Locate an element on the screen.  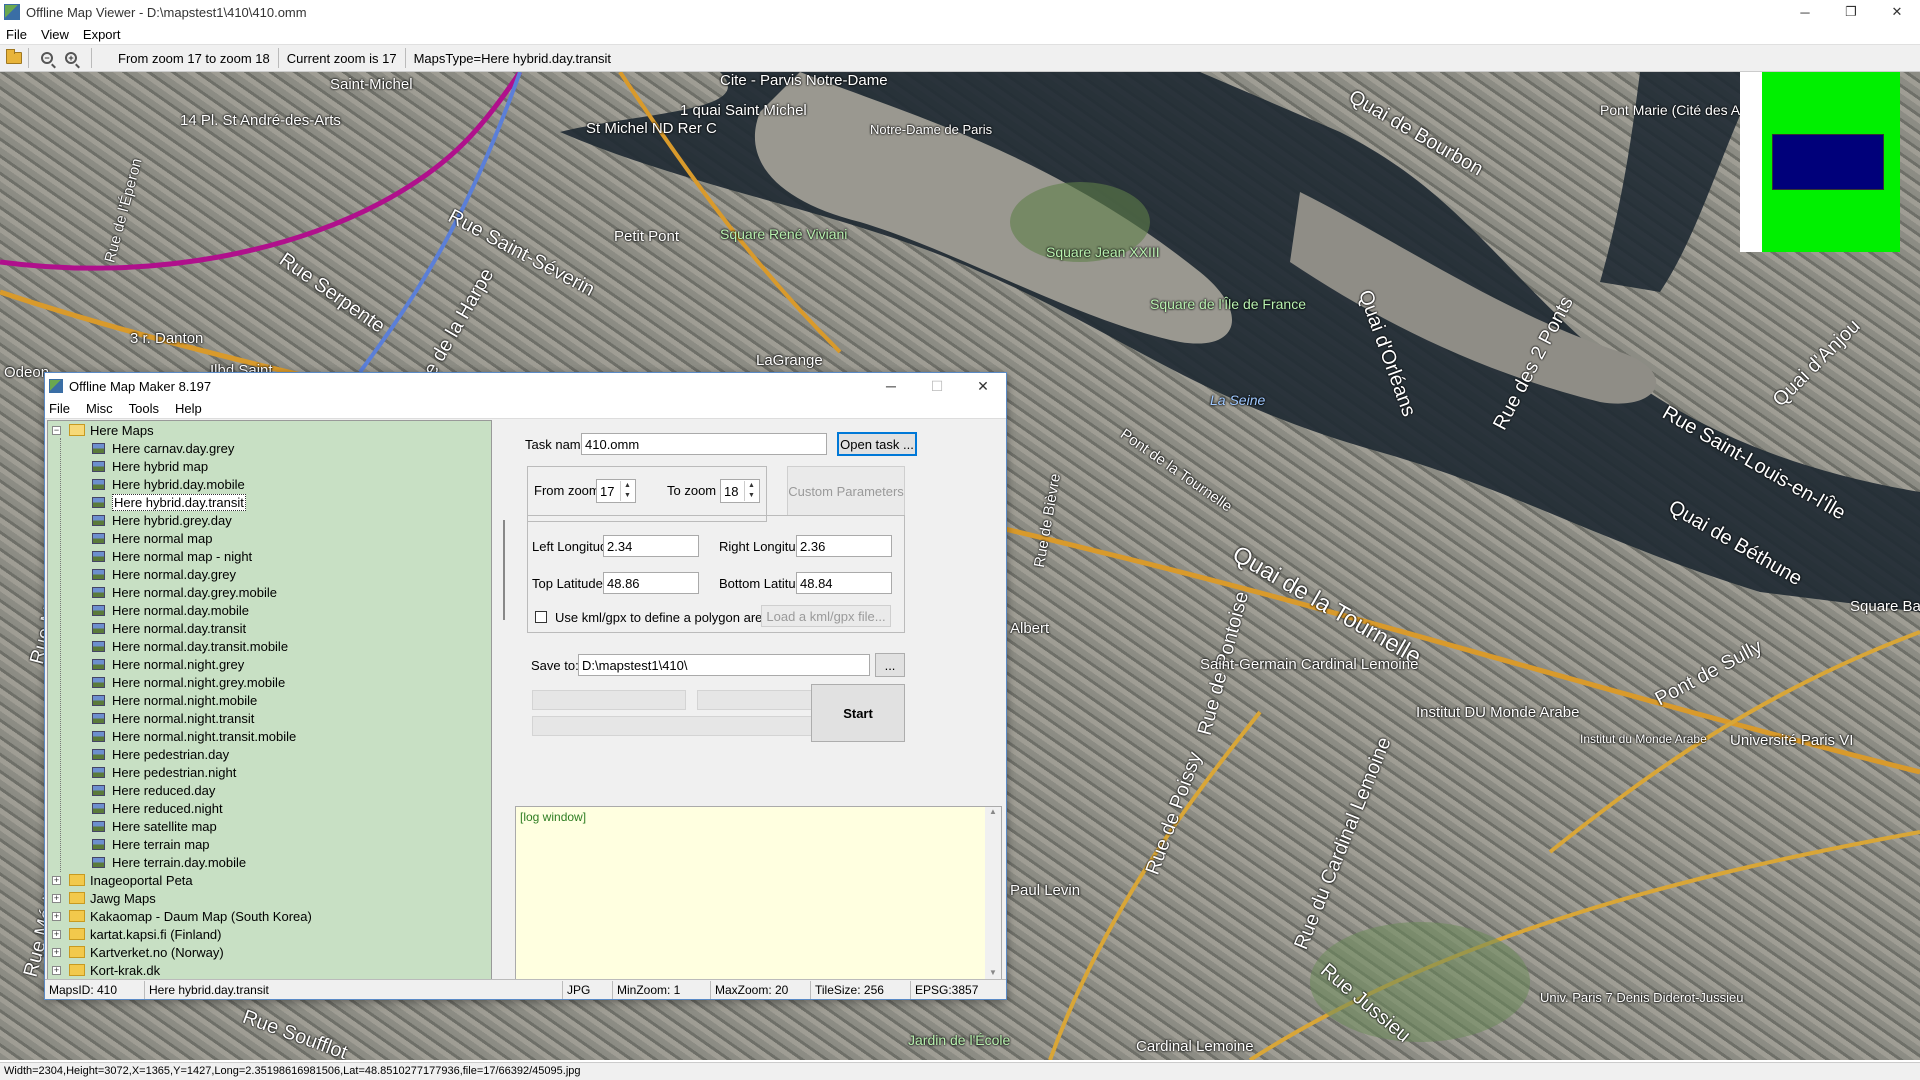
tree-node-label: Here reduced.day is located at coordinates (164, 790).